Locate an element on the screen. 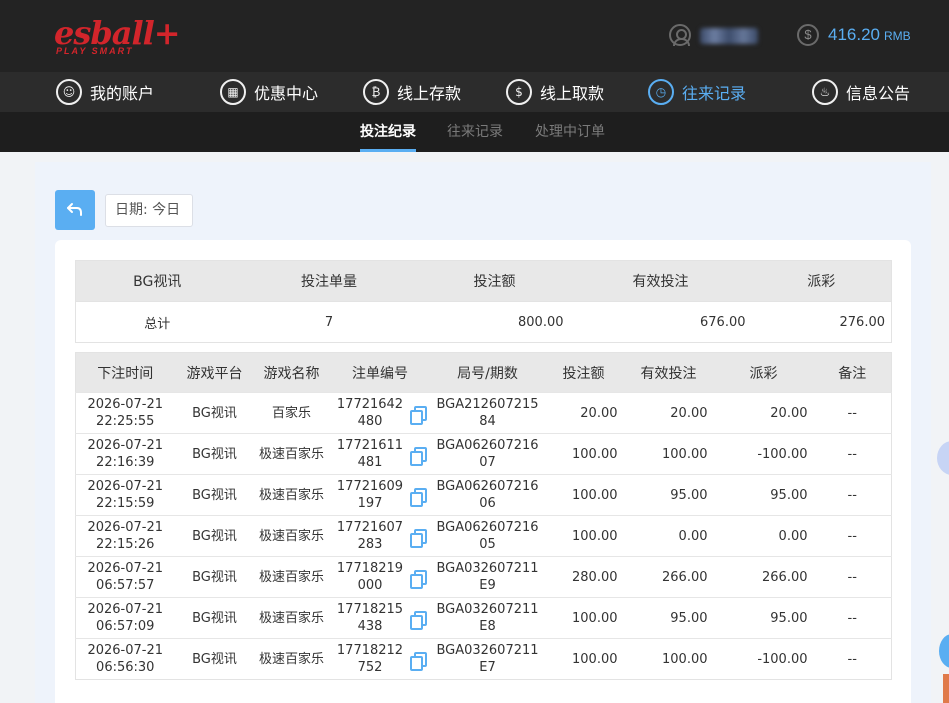 The image size is (949, 703). round-no: BGA032607211E9 is located at coordinates (487, 577).